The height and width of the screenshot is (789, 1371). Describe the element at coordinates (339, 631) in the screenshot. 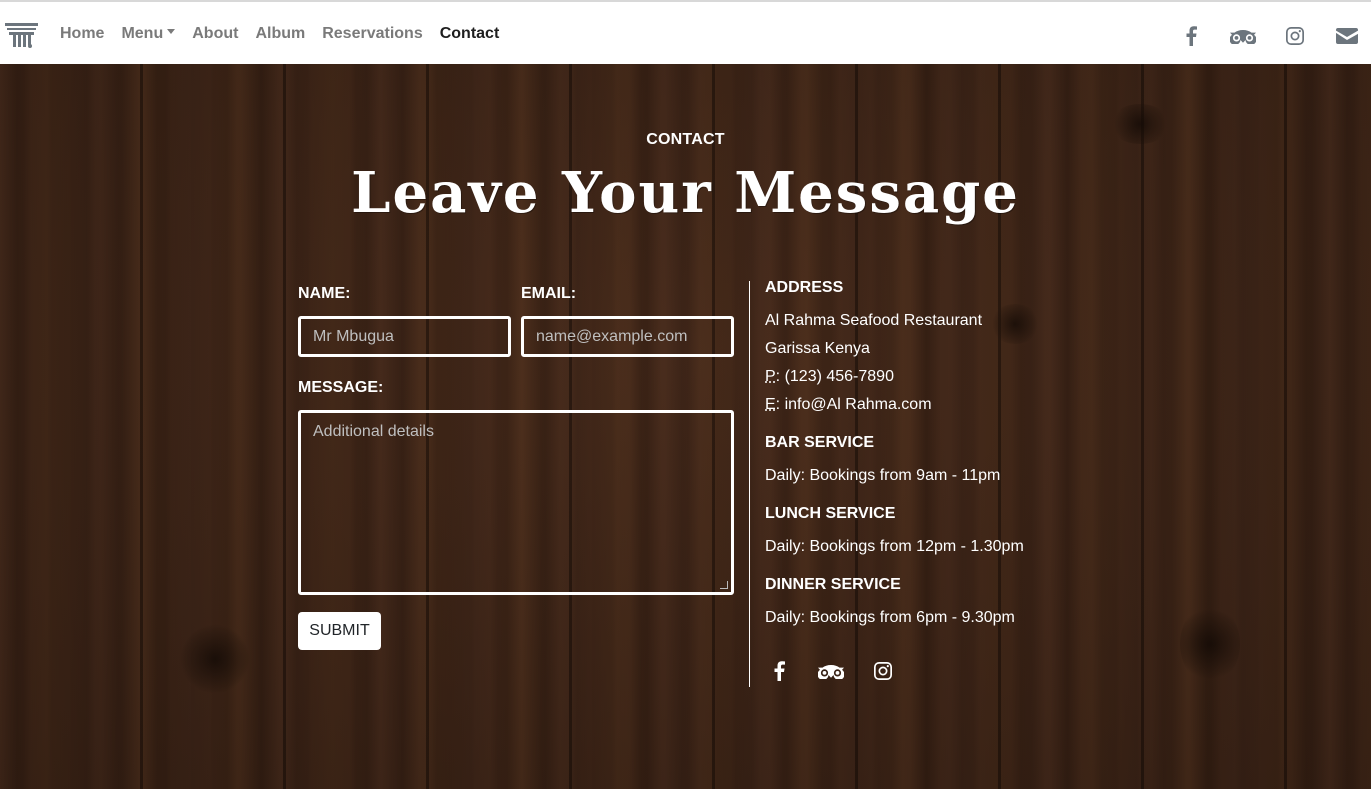

I see `submit-button: SUBMIT` at that location.